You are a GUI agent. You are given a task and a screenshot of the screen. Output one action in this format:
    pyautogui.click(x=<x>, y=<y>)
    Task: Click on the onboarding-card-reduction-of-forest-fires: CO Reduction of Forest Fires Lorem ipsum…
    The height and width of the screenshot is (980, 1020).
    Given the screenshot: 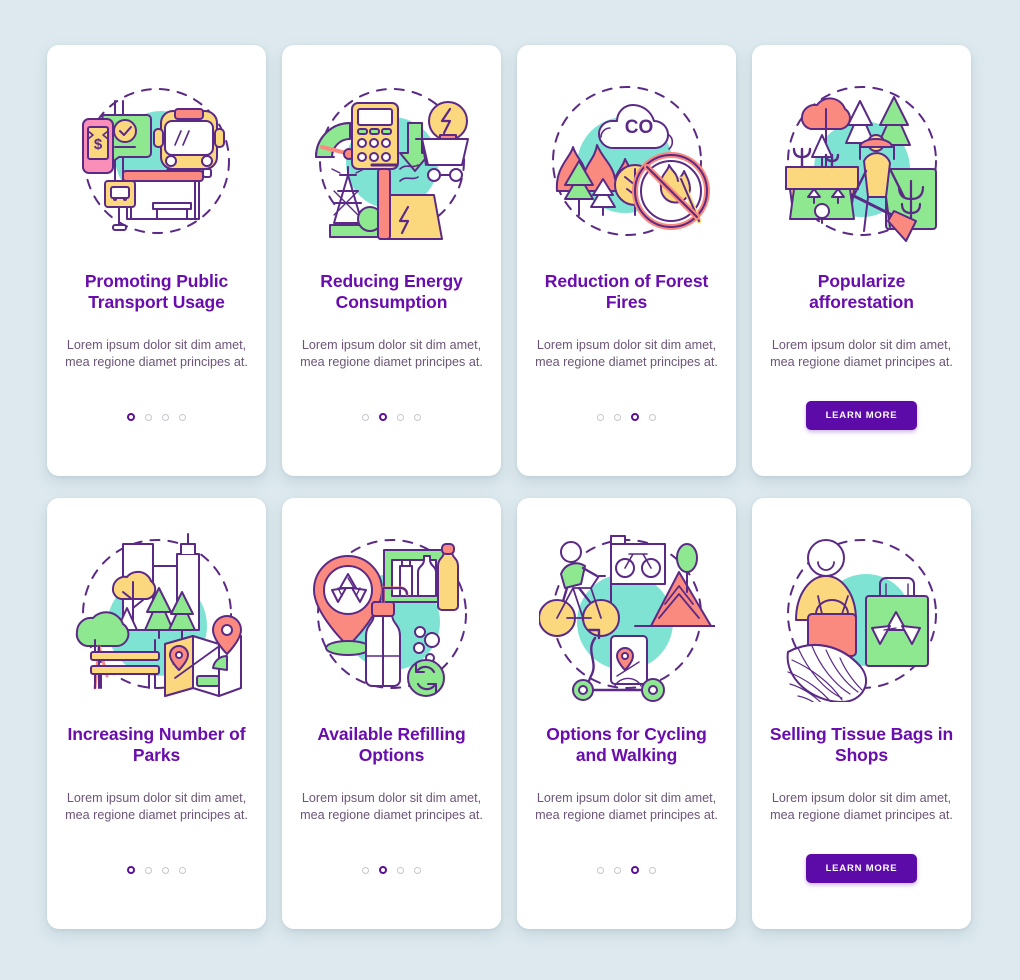 What is the action you would take?
    pyautogui.click(x=626, y=260)
    